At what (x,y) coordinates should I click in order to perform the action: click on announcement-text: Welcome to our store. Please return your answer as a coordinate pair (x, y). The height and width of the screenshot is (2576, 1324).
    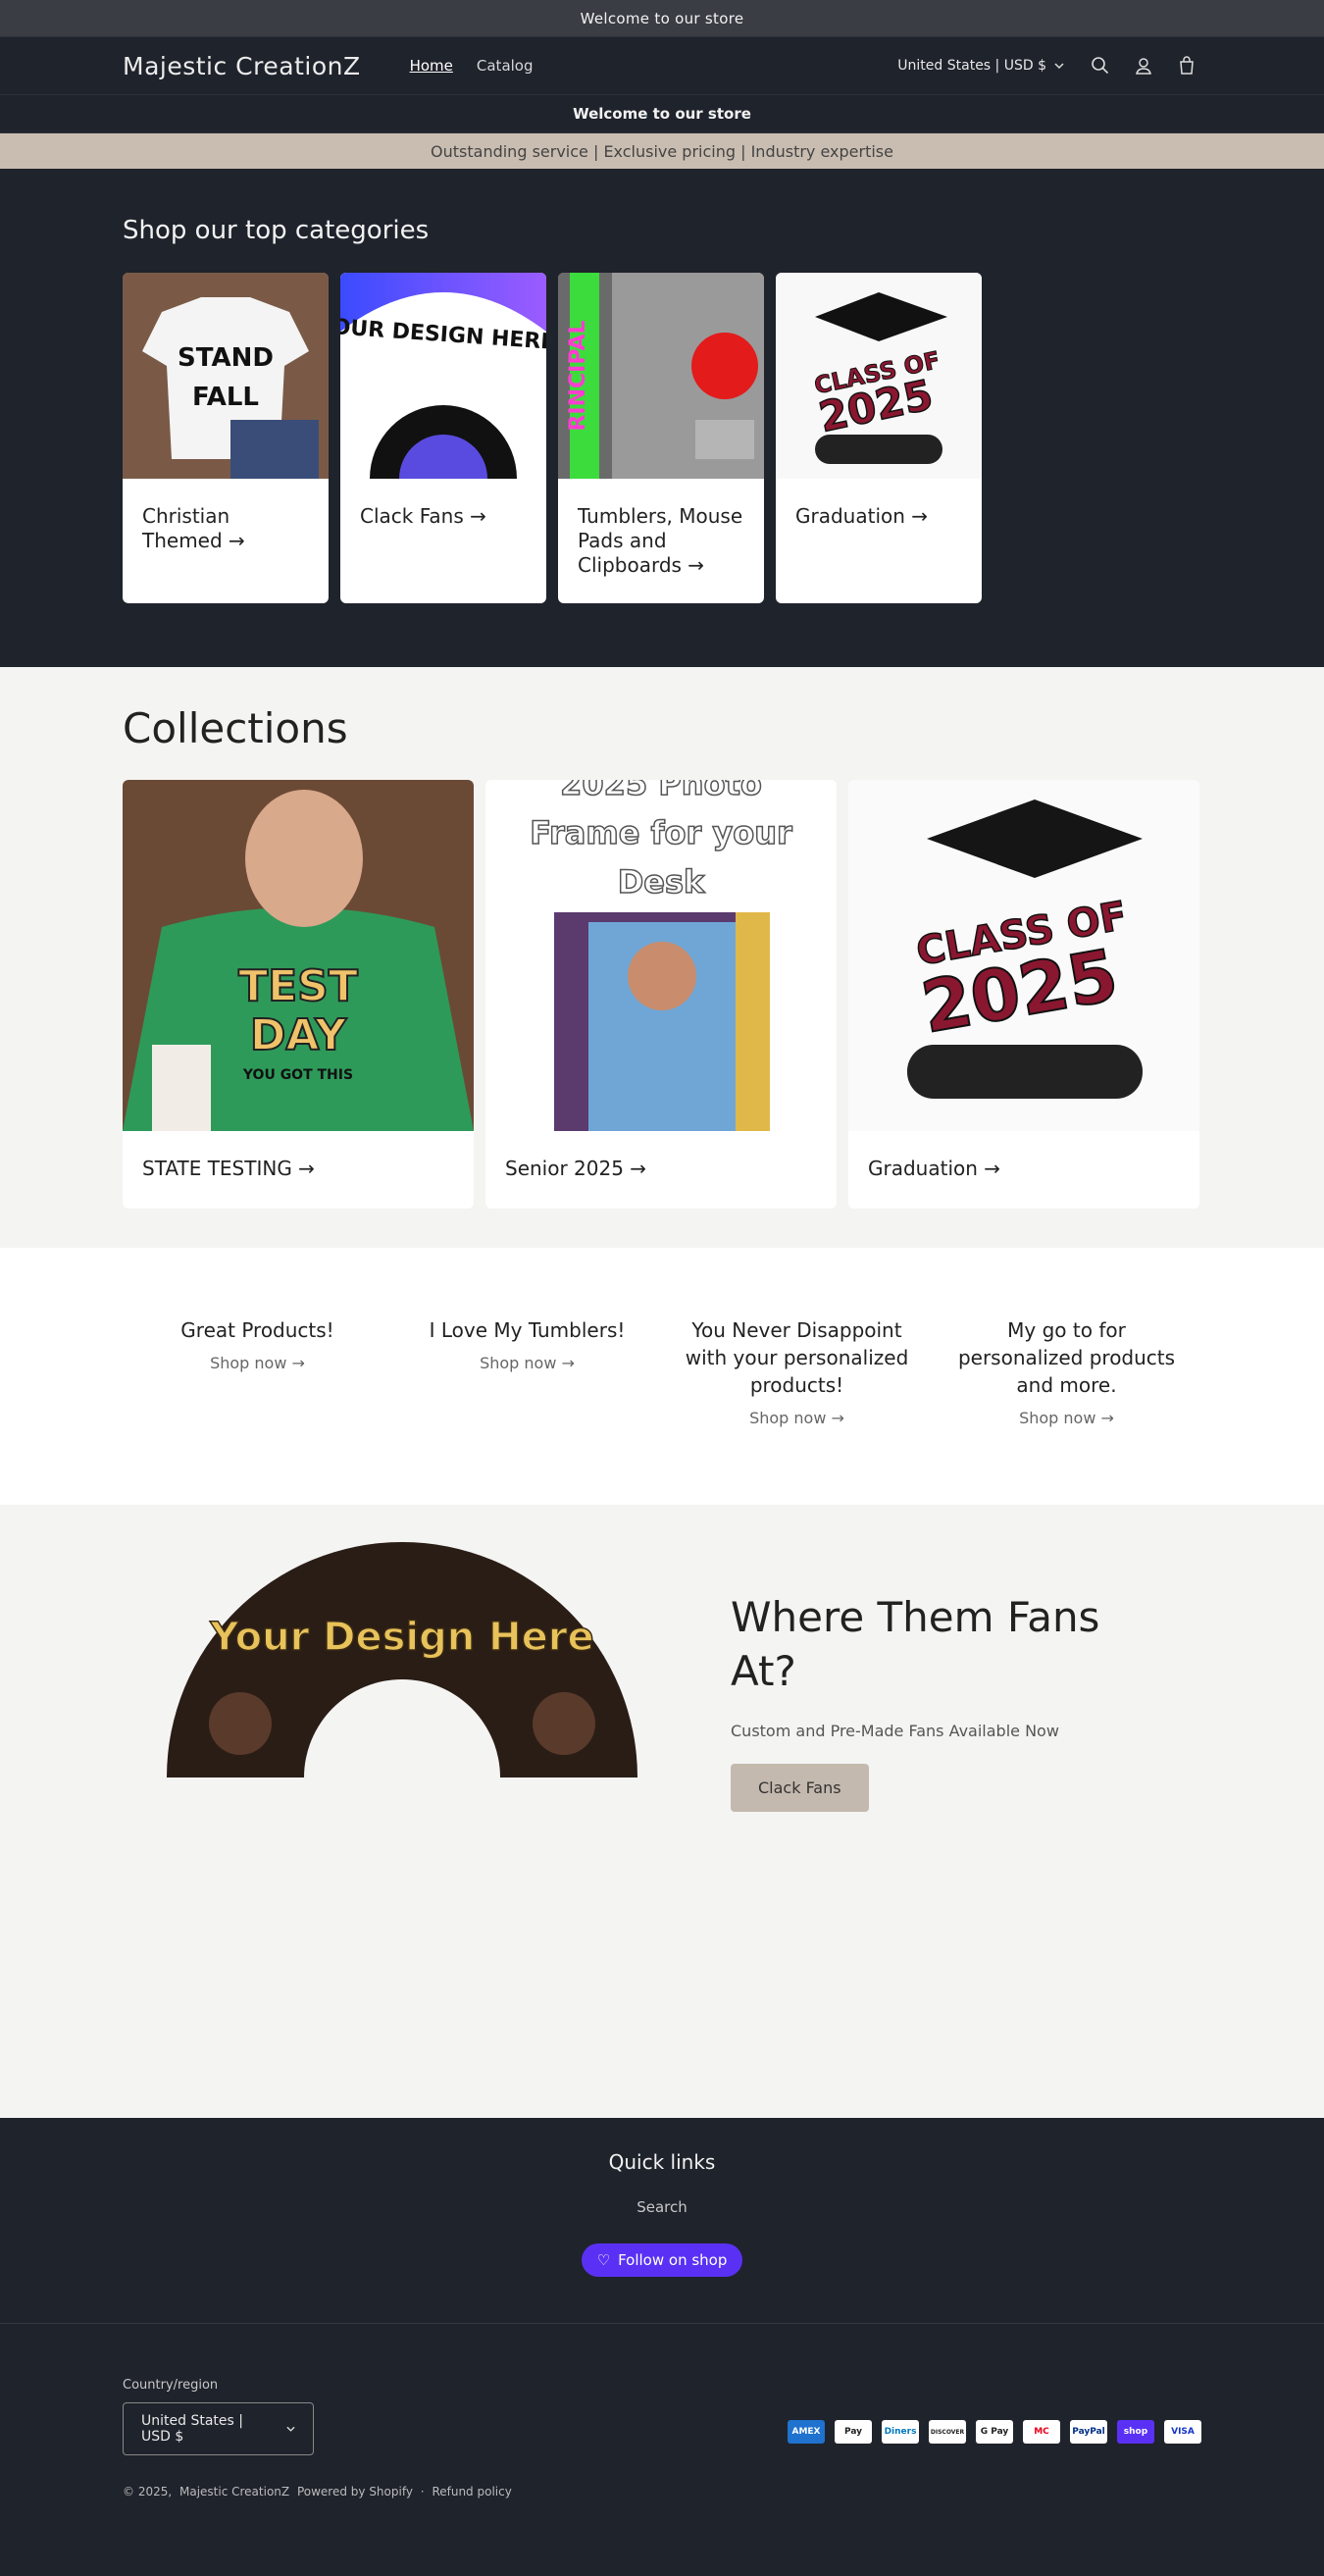
    Looking at the image, I should click on (662, 18).